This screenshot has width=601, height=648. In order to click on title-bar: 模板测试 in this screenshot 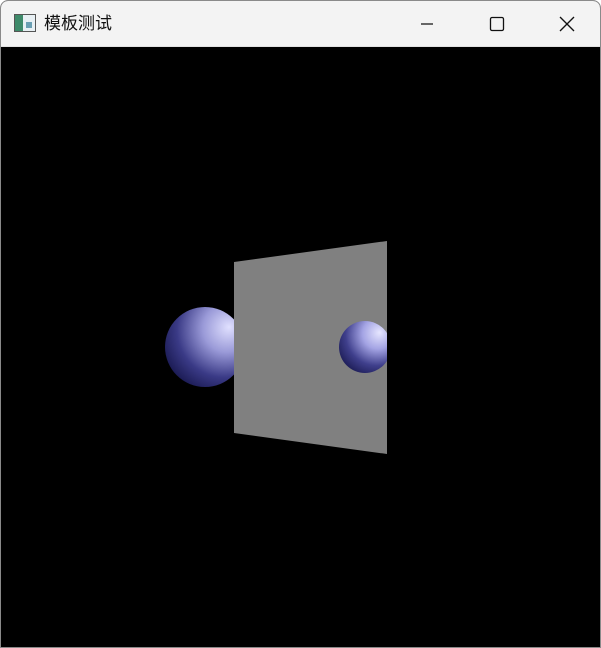, I will do `click(300, 24)`.